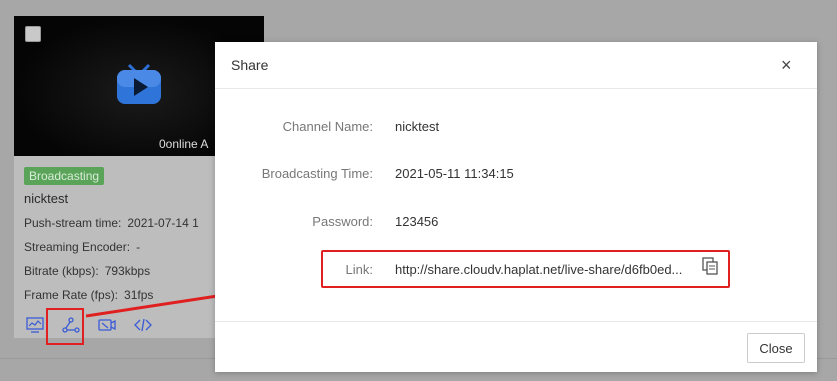 This screenshot has width=837, height=381. Describe the element at coordinates (35, 325) in the screenshot. I see `monitor-chart-icon` at that location.